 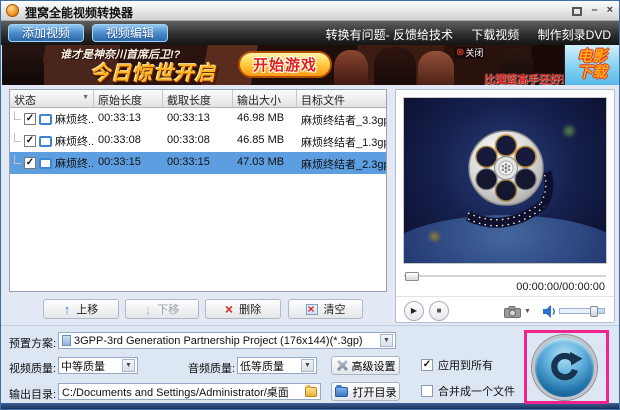 I want to click on volume-slider, so click(x=582, y=311).